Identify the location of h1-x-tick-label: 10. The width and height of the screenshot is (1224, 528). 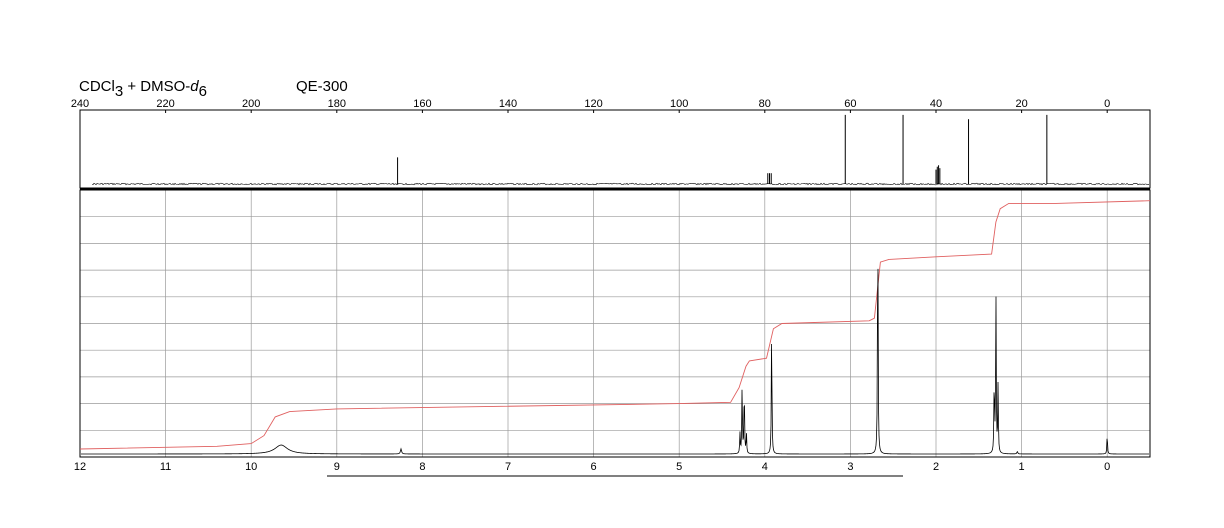
(251, 467).